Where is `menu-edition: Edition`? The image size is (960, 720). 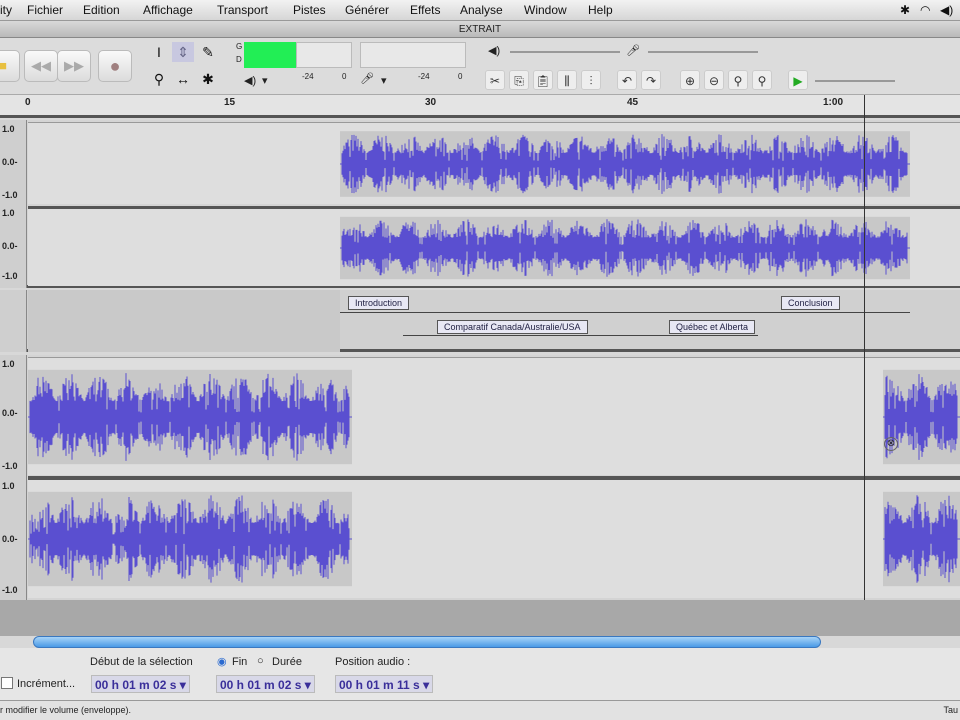 menu-edition: Edition is located at coordinates (101, 10).